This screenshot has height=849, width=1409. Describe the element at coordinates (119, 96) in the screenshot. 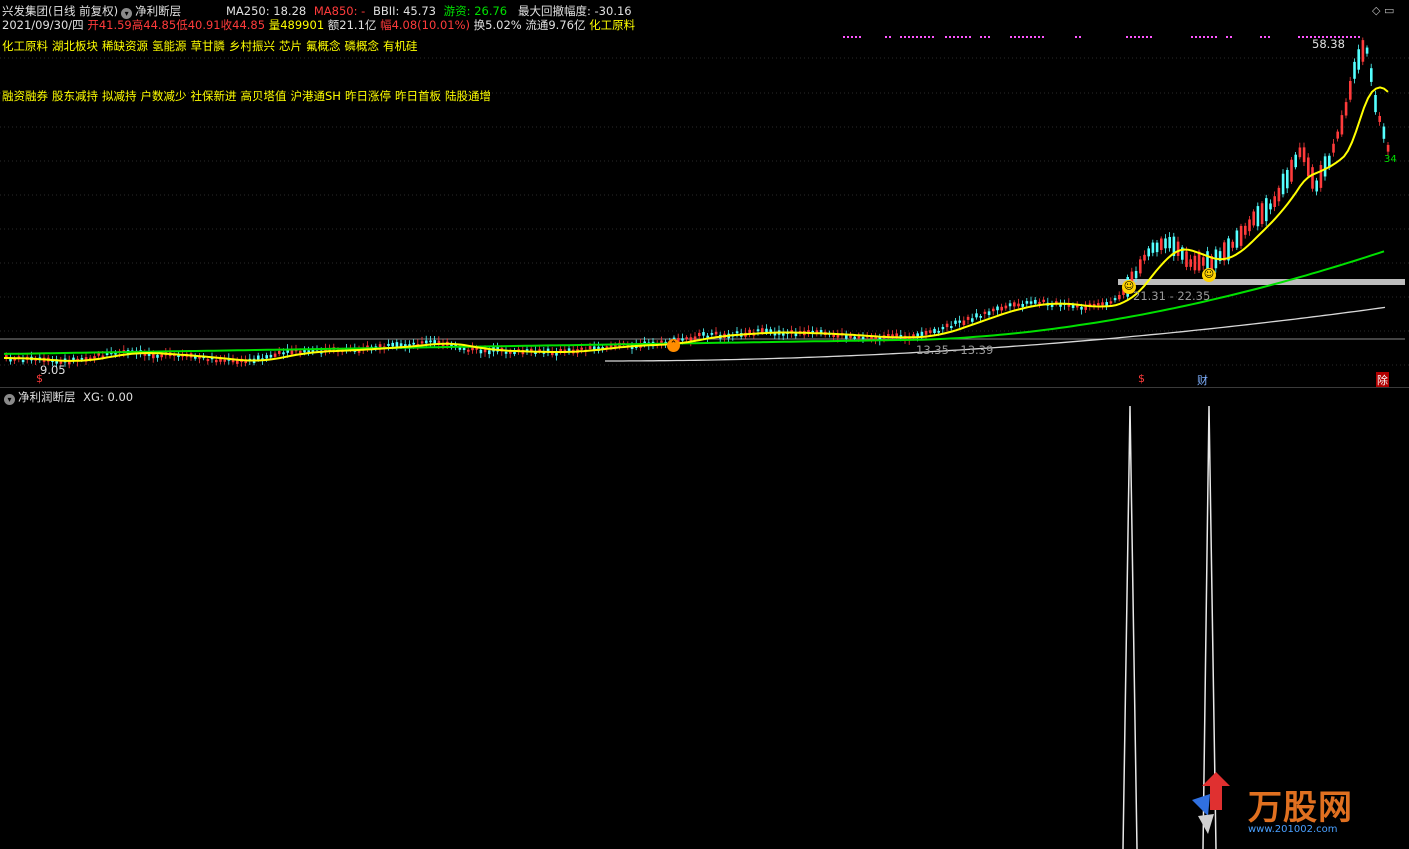

I see `concept-tag: 拟减持` at that location.